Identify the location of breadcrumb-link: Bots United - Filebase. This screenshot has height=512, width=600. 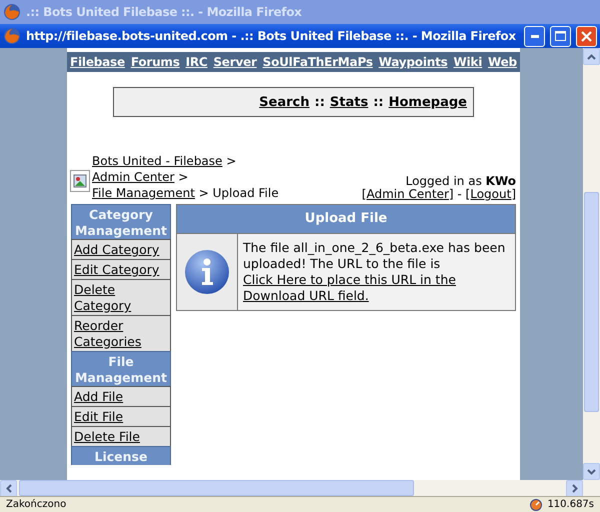
(157, 161).